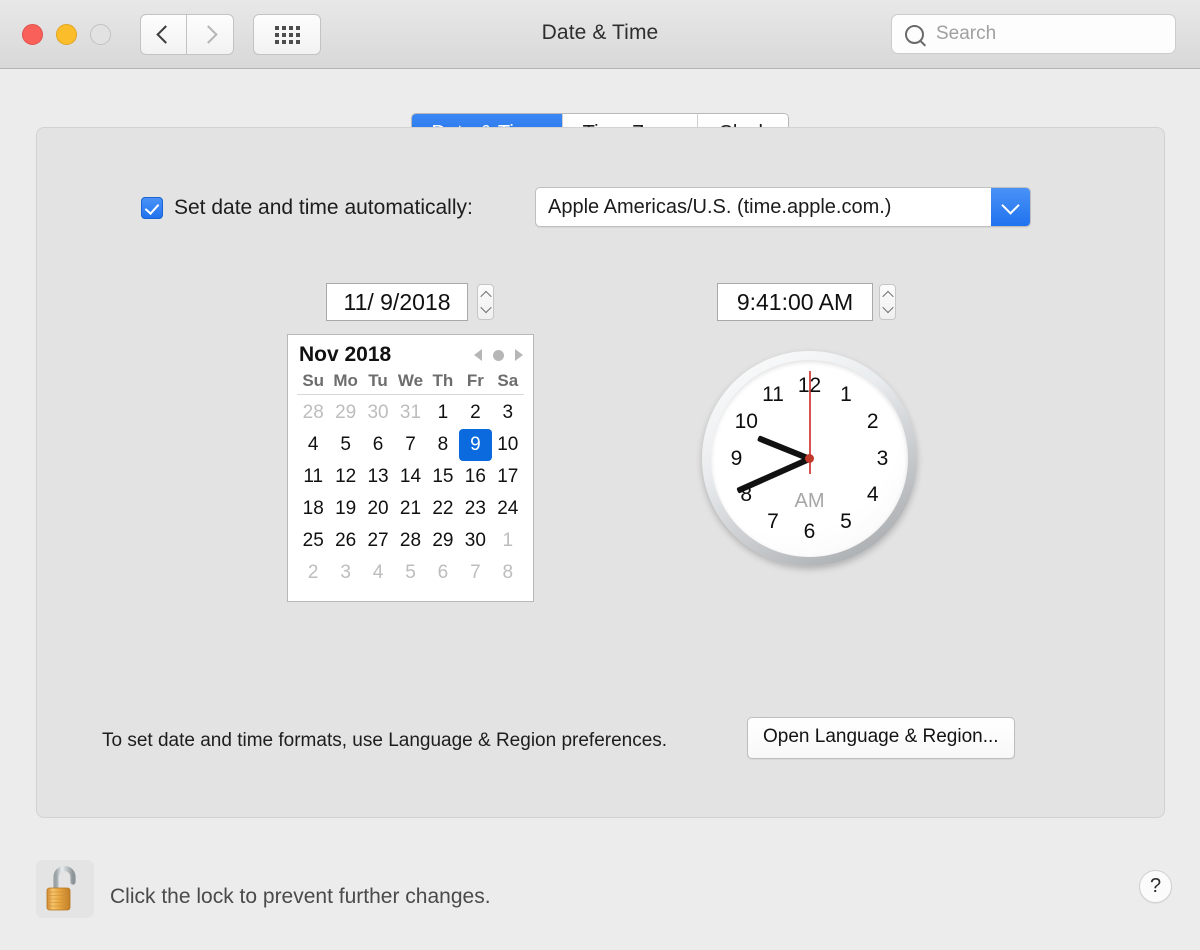 The width and height of the screenshot is (1200, 950). Describe the element at coordinates (378, 477) in the screenshot. I see `calendar-day: 13` at that location.